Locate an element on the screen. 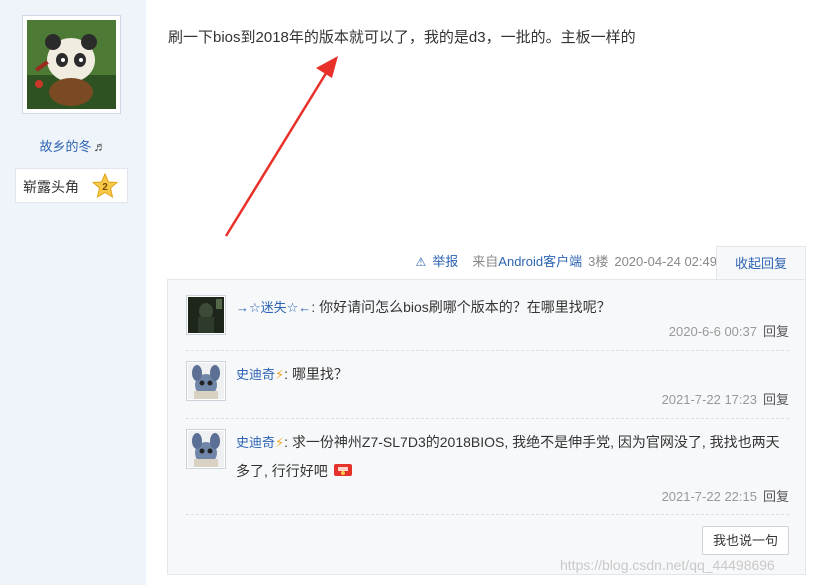 The image size is (823, 585). reply-time: 2021-7-22 17:23 is located at coordinates (709, 399).